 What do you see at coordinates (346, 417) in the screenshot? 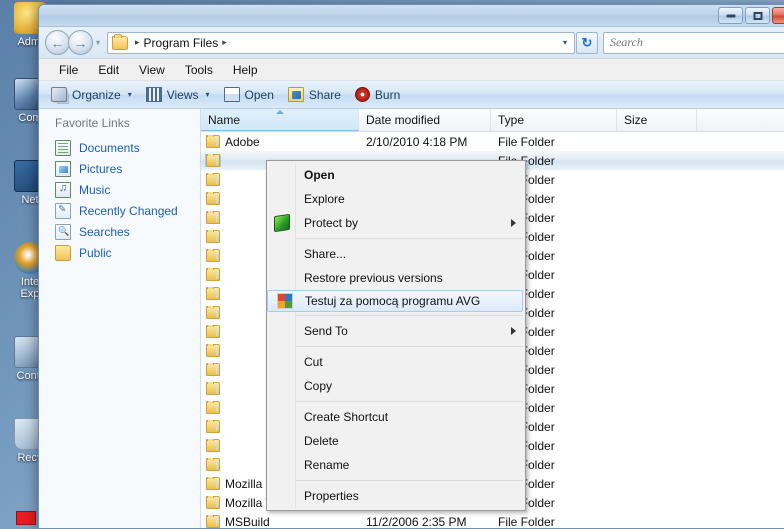
I see `context-menu-item-label: Create Shortcut` at bounding box center [346, 417].